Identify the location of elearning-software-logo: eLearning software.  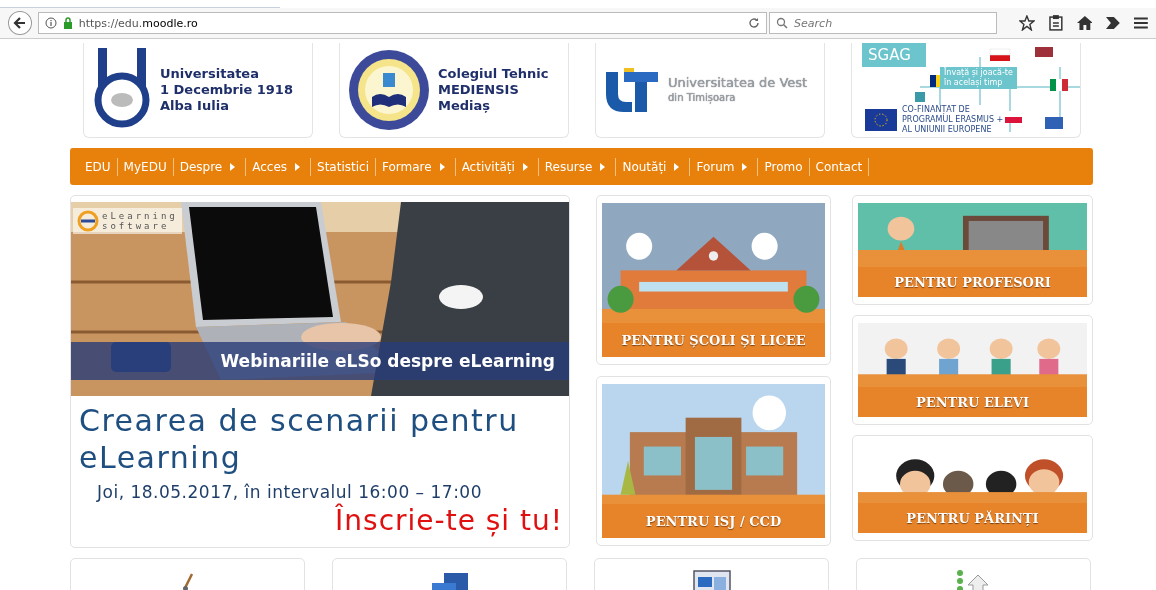
(127, 221).